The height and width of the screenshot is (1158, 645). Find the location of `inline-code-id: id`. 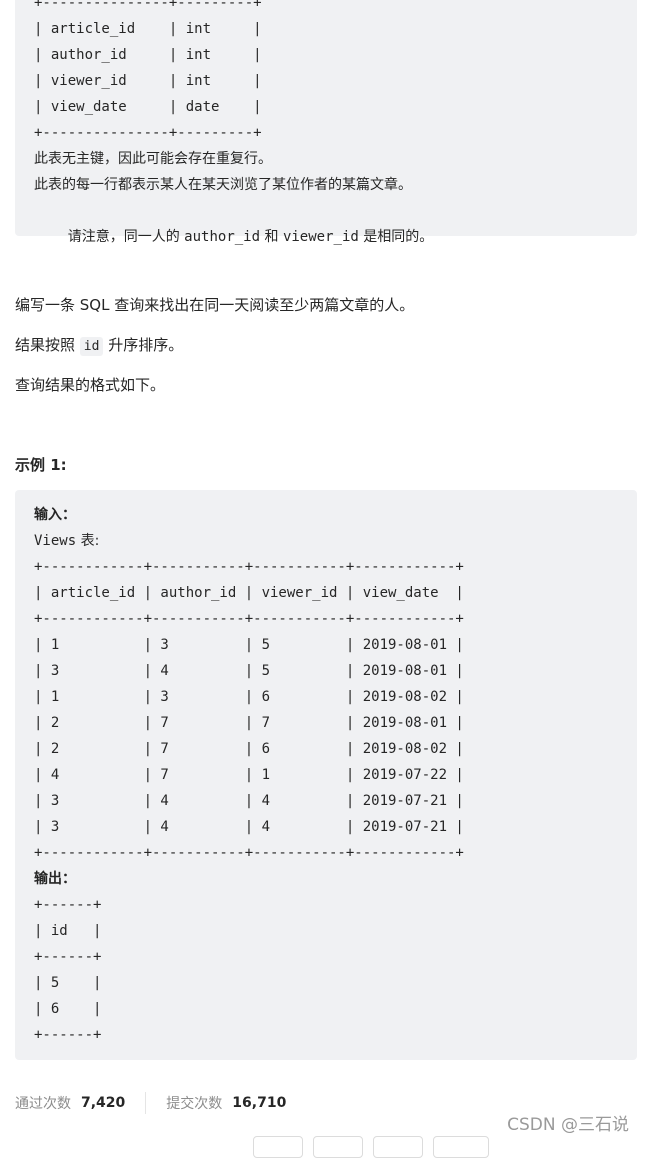

inline-code-id: id is located at coordinates (91, 346).